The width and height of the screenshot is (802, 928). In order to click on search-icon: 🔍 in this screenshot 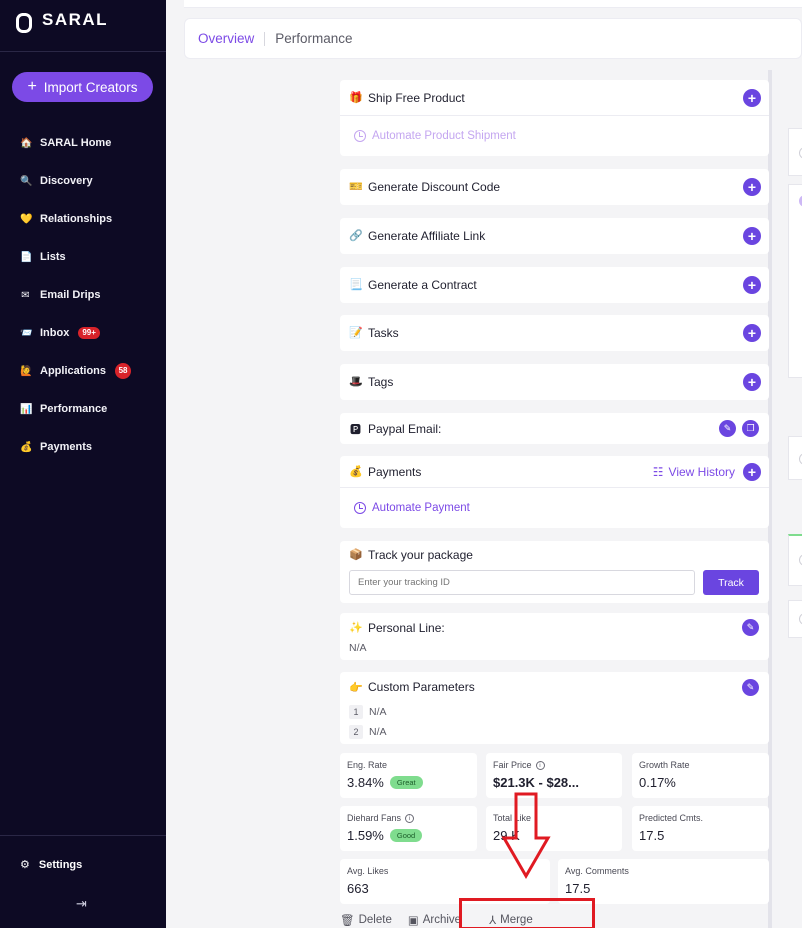, I will do `click(26, 181)`.